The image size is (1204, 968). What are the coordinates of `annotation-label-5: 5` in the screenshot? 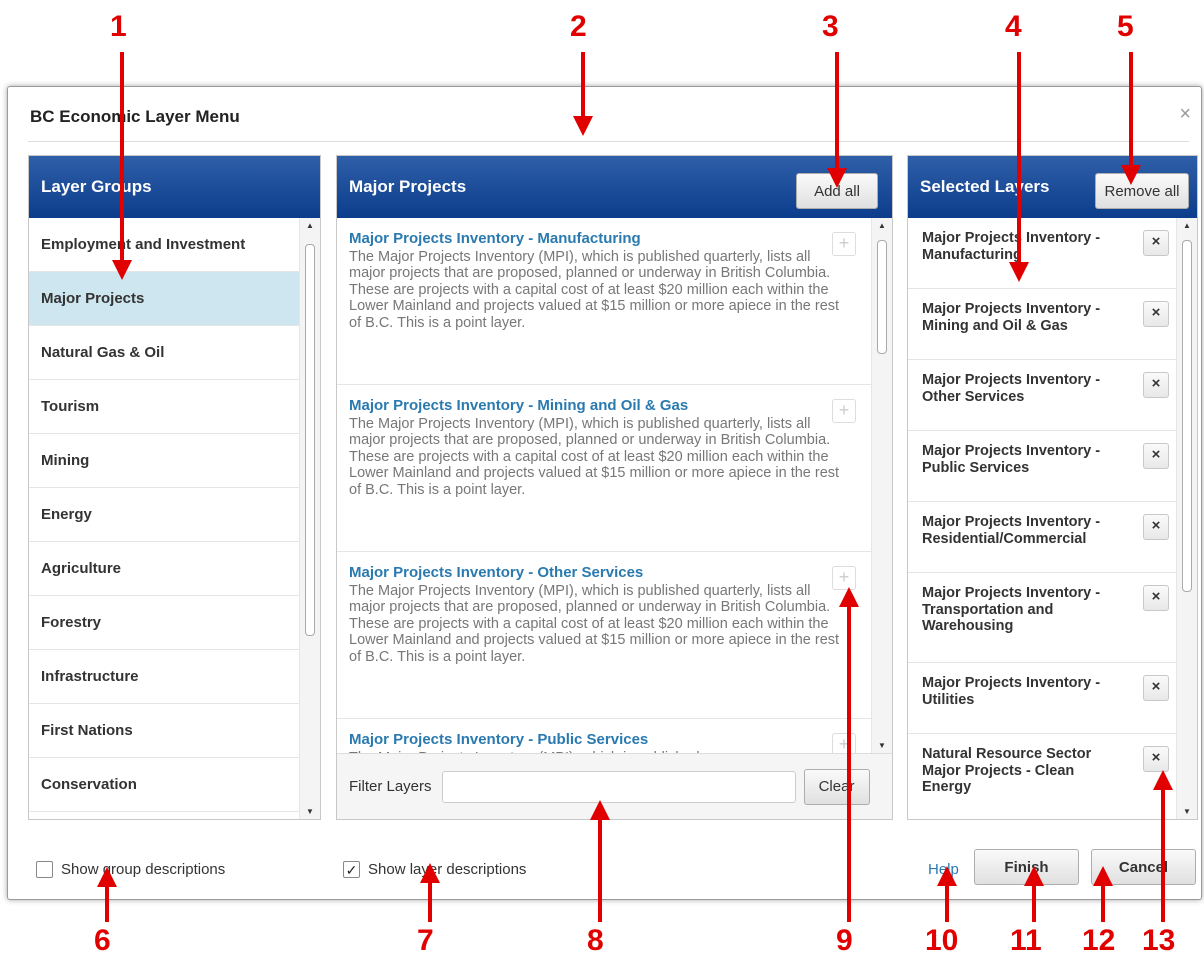 It's located at (1125, 26).